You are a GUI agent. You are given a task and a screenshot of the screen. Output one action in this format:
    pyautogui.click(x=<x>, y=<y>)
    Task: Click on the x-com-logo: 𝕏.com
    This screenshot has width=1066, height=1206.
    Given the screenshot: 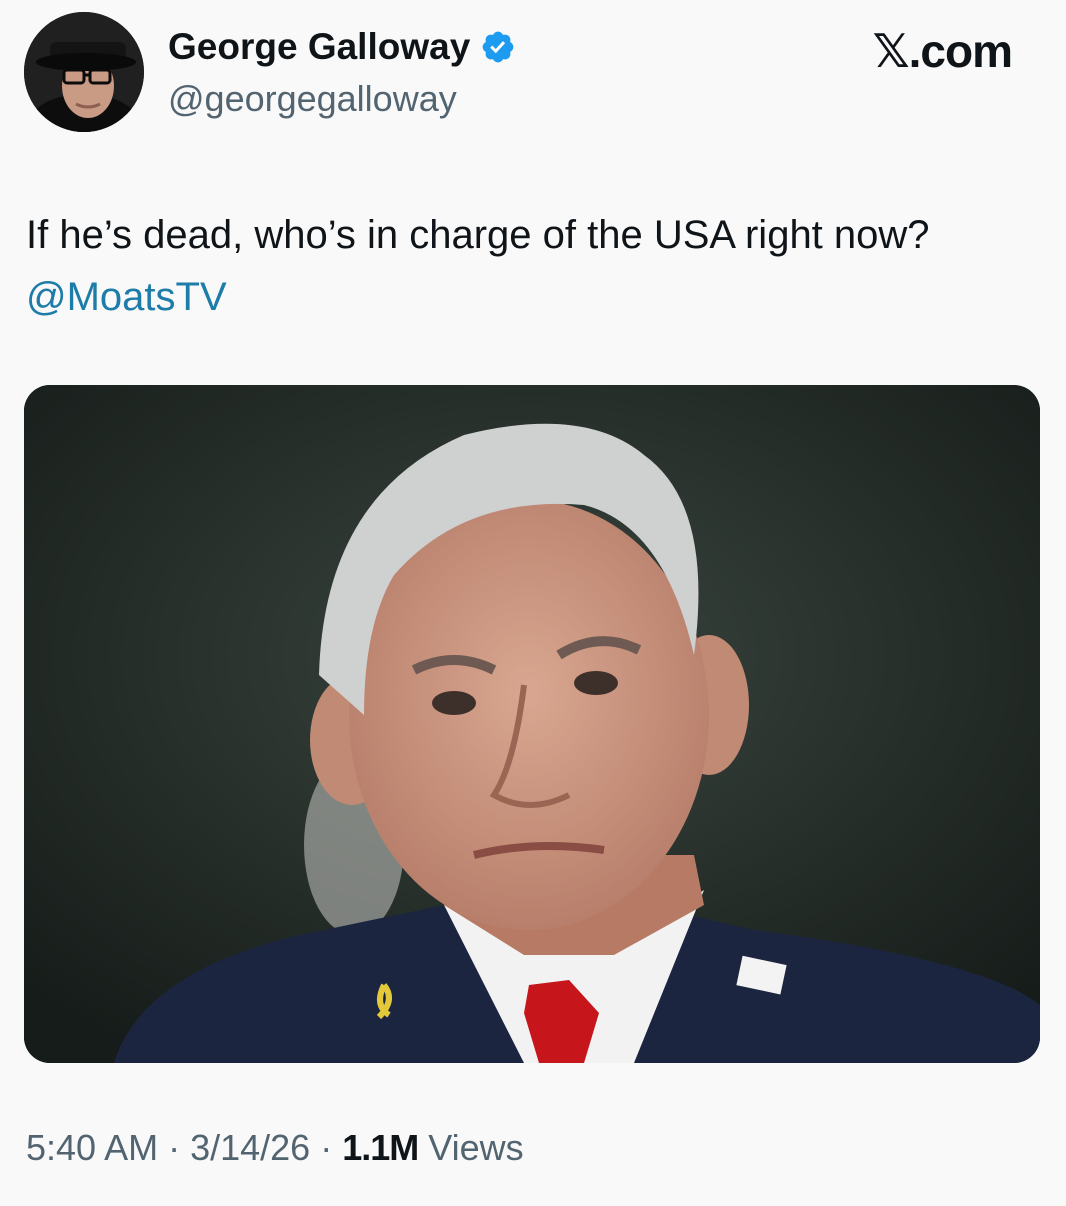 What is the action you would take?
    pyautogui.click(x=942, y=51)
    